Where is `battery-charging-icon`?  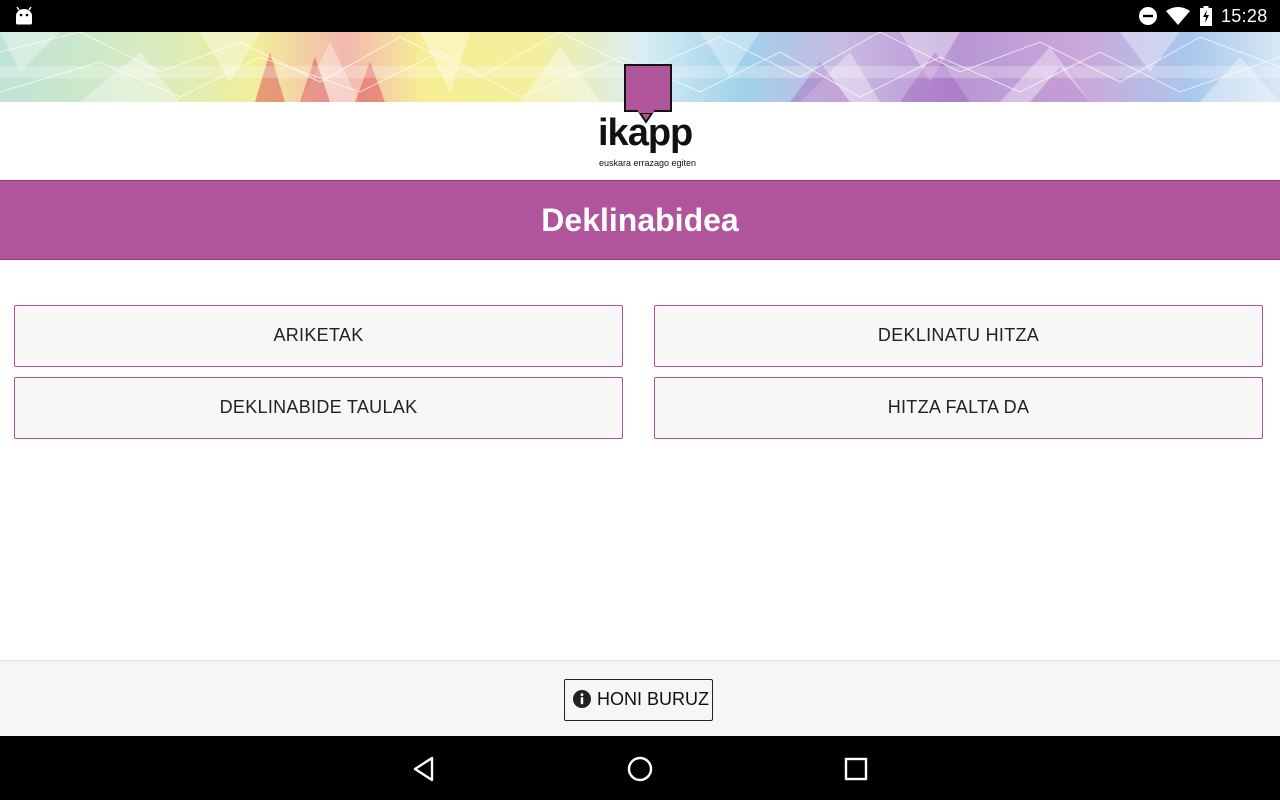 battery-charging-icon is located at coordinates (1206, 16).